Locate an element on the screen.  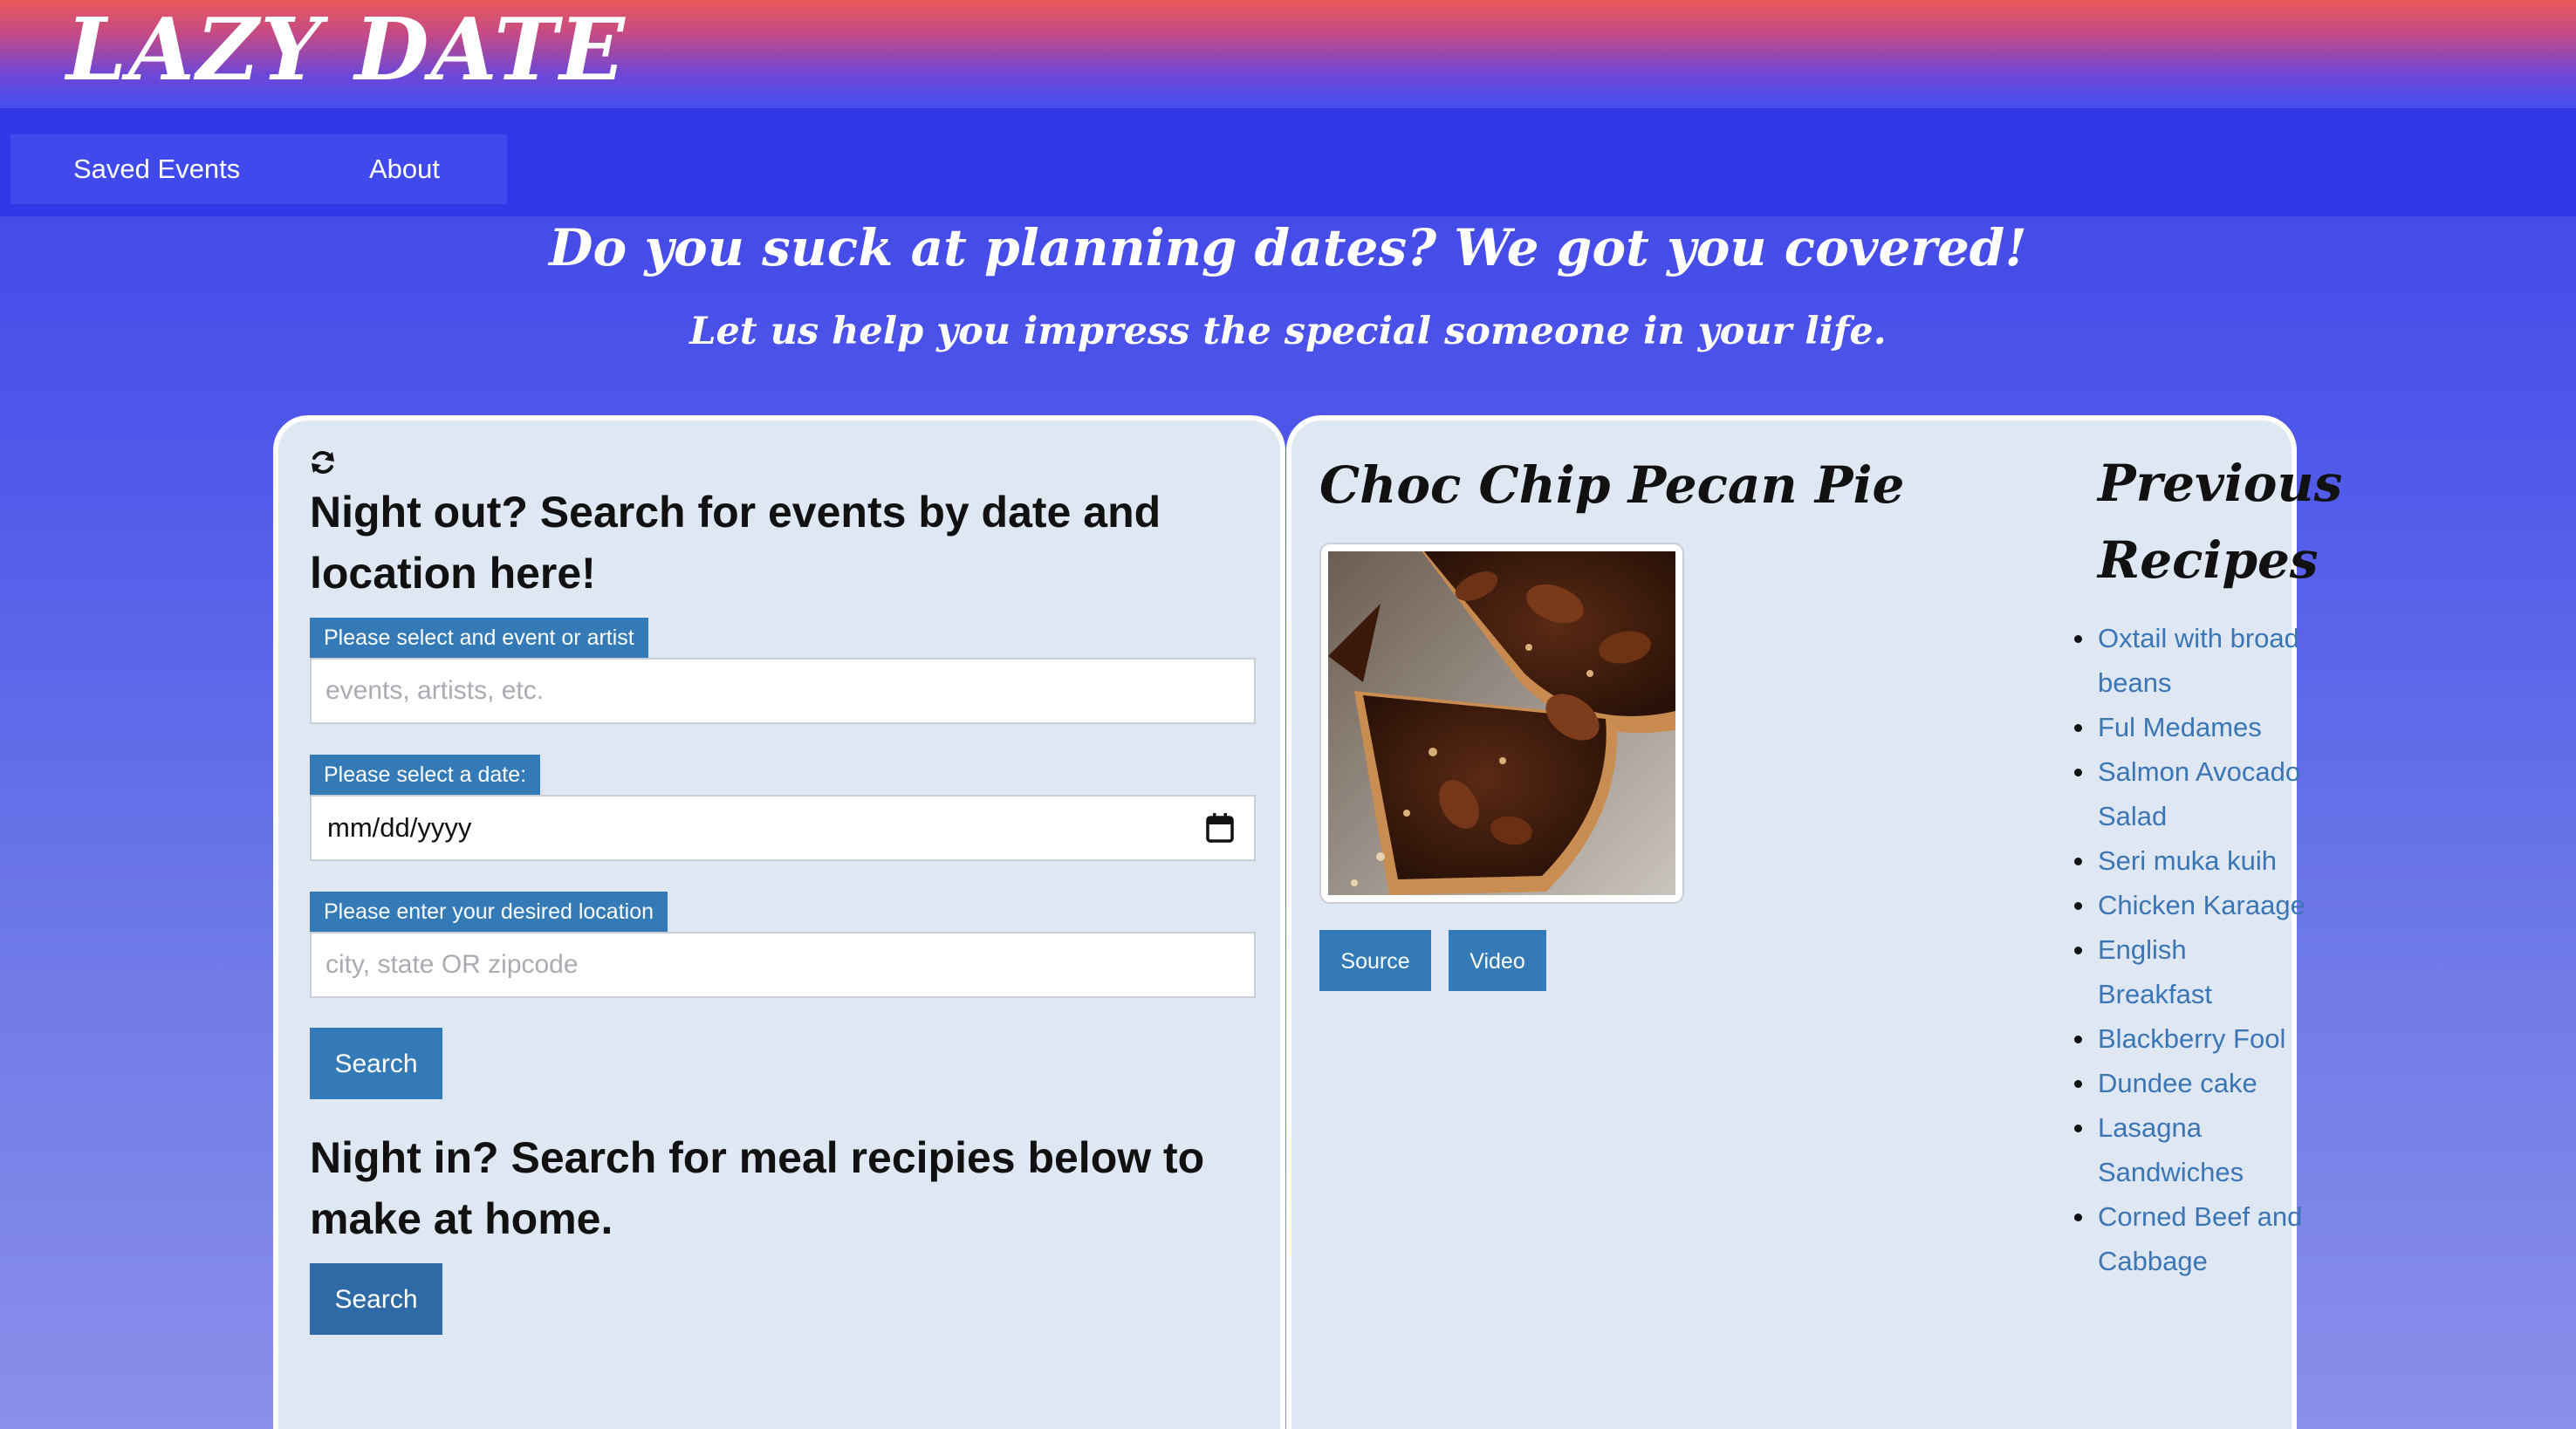
calendar-icon is located at coordinates (1220, 828).